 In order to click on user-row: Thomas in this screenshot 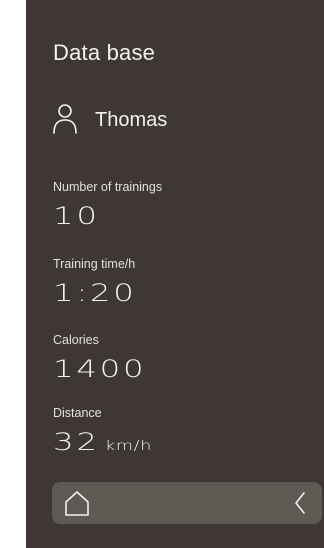, I will do `click(109, 120)`.